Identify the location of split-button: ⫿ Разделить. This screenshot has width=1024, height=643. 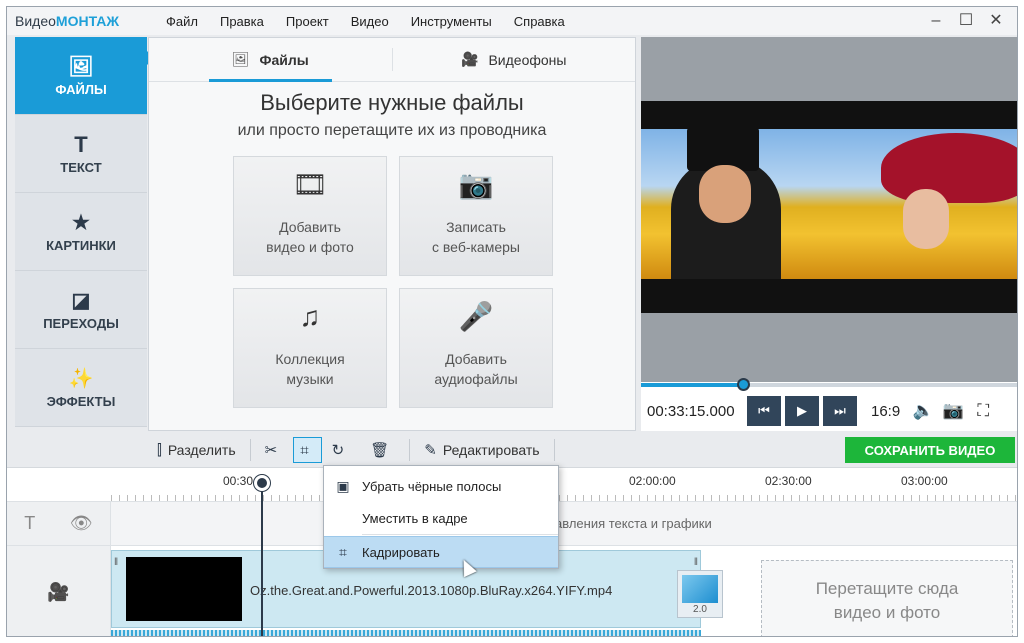
(196, 450).